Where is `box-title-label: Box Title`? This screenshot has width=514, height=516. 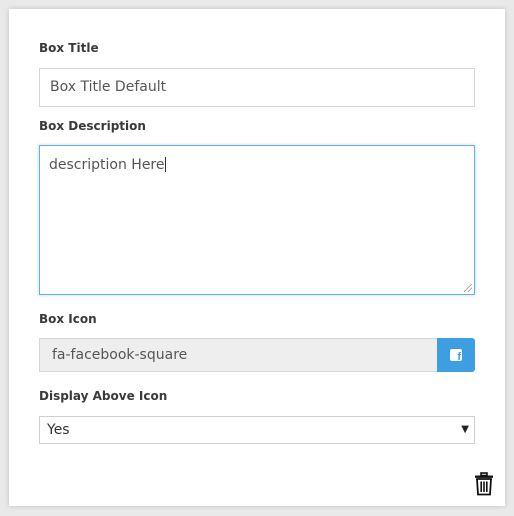
box-title-label: Box Title is located at coordinates (69, 48).